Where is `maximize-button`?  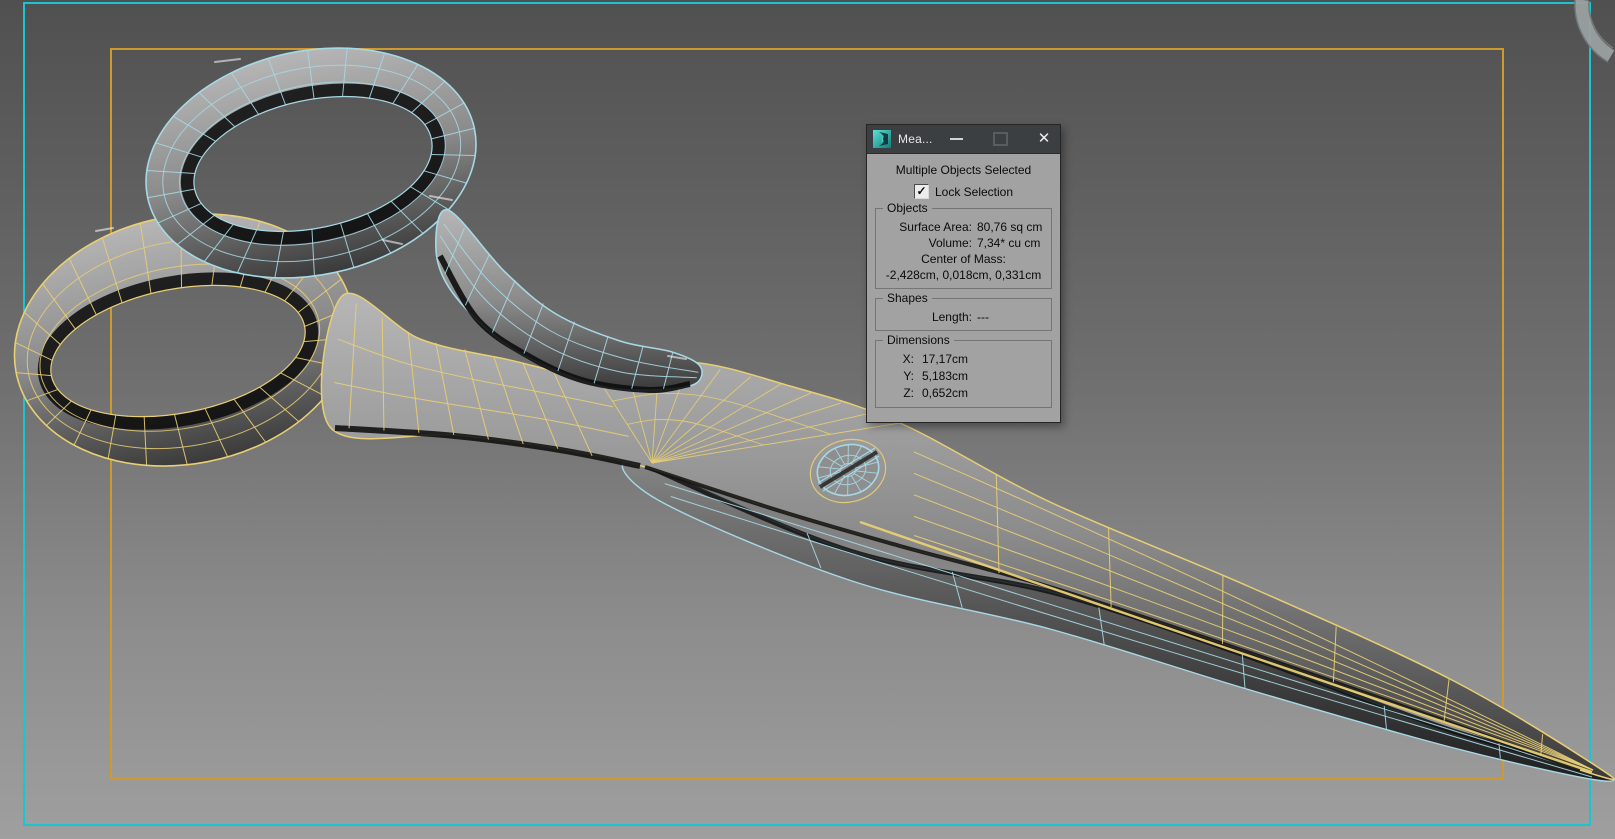
maximize-button is located at coordinates (1000, 139).